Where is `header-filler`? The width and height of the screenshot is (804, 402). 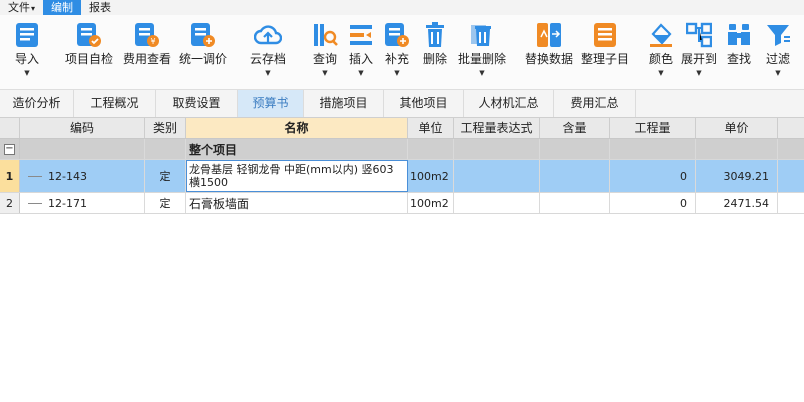
header-filler is located at coordinates (791, 128).